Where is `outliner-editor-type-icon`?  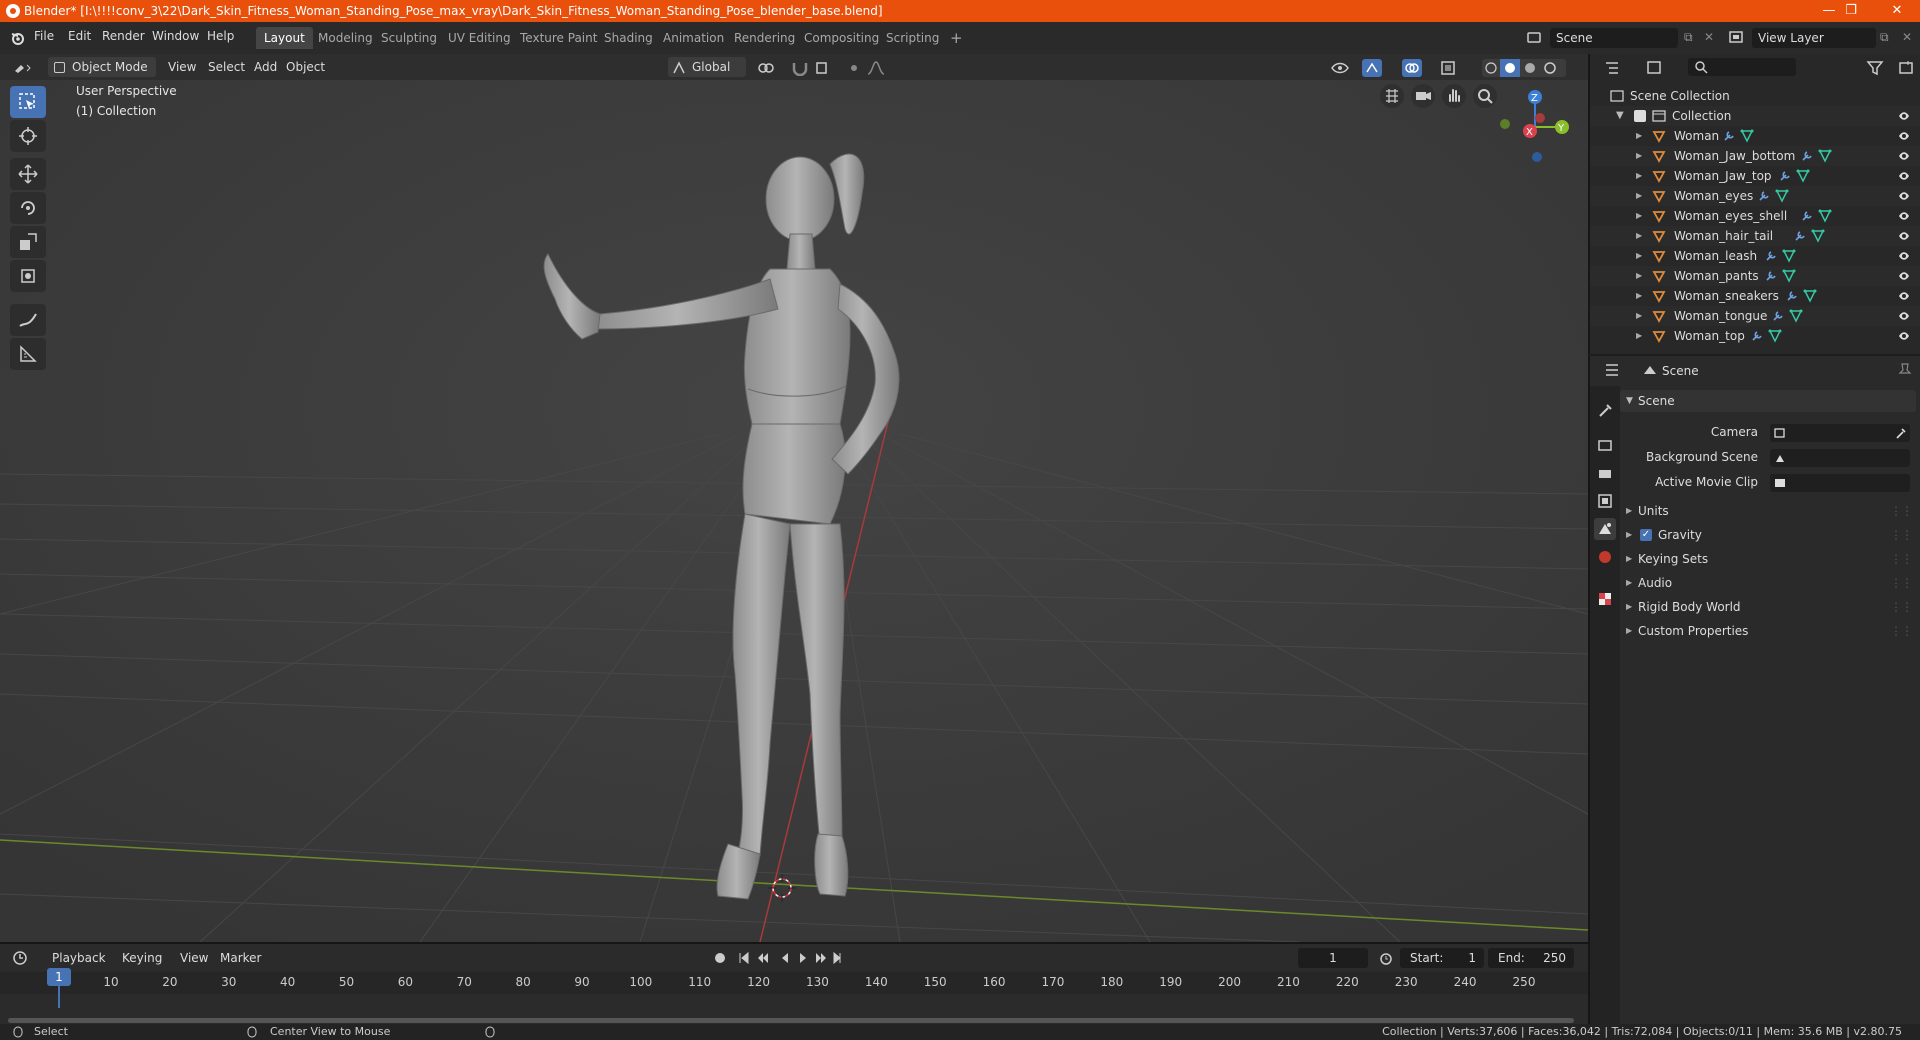 outliner-editor-type-icon is located at coordinates (1617, 68).